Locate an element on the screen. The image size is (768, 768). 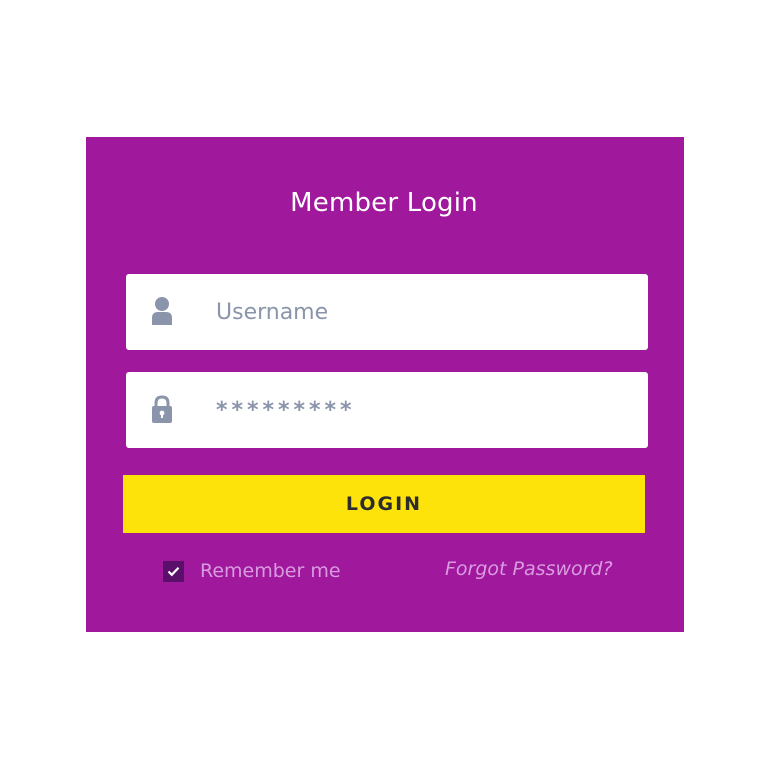
page-title: Member Login is located at coordinates (384, 203).